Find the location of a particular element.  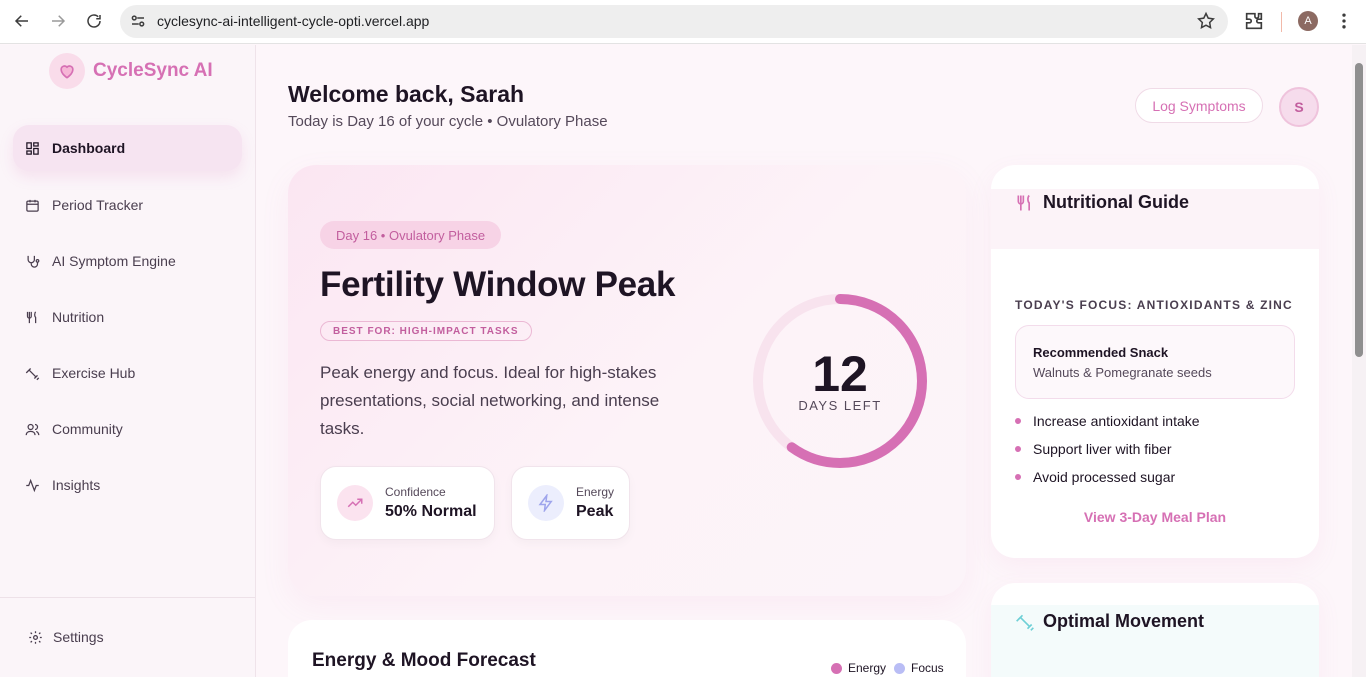

site-settings-icon is located at coordinates (138, 21).